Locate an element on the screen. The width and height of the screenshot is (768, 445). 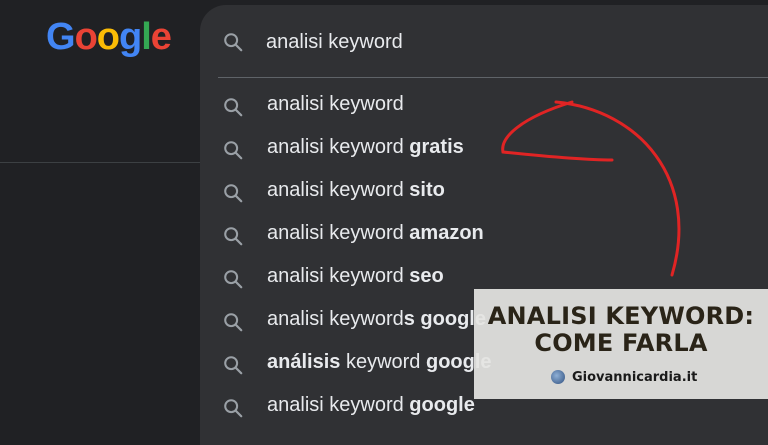
site-logo-icon is located at coordinates (558, 377).